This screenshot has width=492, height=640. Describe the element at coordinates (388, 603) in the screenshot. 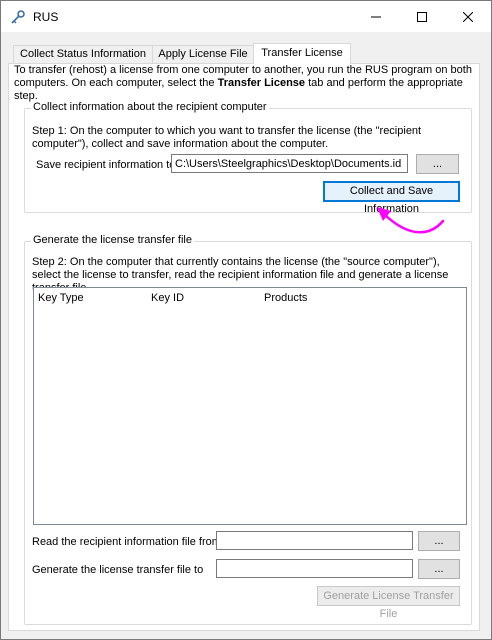

I see `generate-transfer-file-button: Generate License Transfer File` at that location.